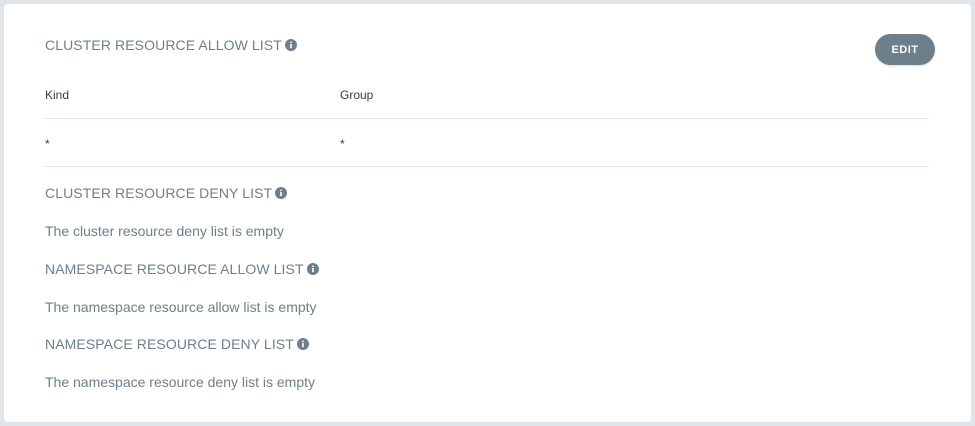 The height and width of the screenshot is (426, 975). Describe the element at coordinates (57, 95) in the screenshot. I see `column-header-kind: Kind` at that location.